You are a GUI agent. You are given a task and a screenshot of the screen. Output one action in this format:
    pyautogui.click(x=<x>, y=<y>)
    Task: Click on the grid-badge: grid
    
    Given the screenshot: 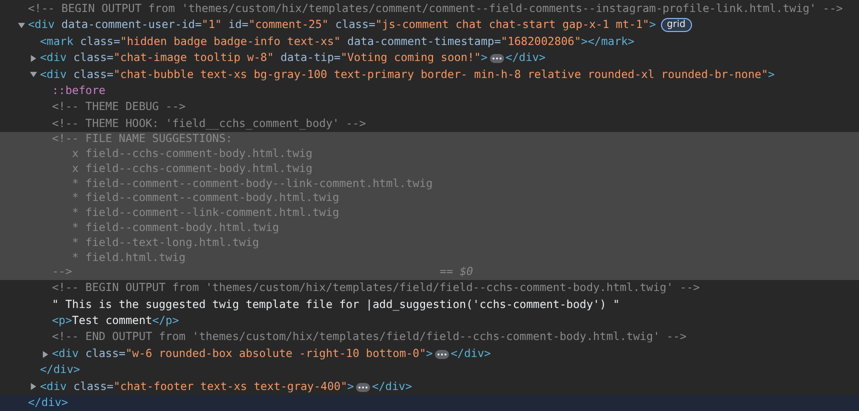 What is the action you would take?
    pyautogui.click(x=676, y=25)
    